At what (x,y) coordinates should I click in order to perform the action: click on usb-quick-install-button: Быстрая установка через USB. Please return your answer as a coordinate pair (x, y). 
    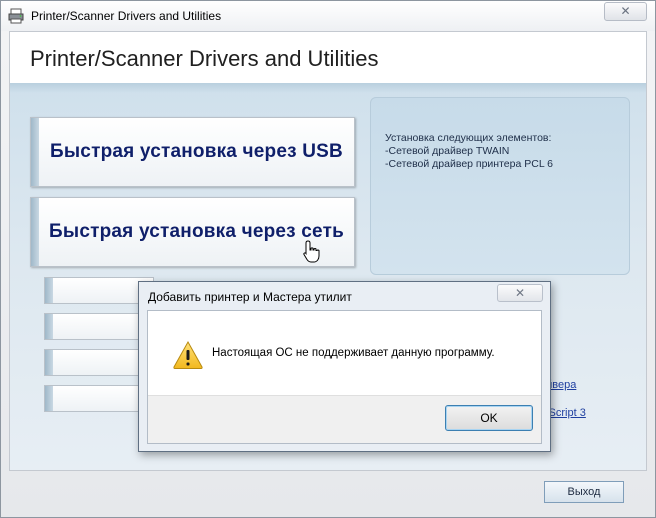
    Looking at the image, I should click on (192, 152).